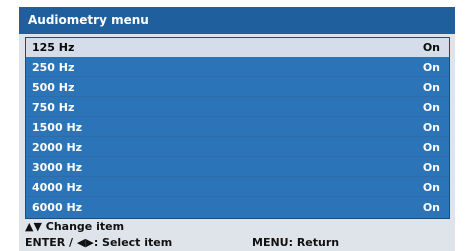 This screenshot has height=251, width=467. I want to click on list-item-500hz: 500 Hz On, so click(237, 87).